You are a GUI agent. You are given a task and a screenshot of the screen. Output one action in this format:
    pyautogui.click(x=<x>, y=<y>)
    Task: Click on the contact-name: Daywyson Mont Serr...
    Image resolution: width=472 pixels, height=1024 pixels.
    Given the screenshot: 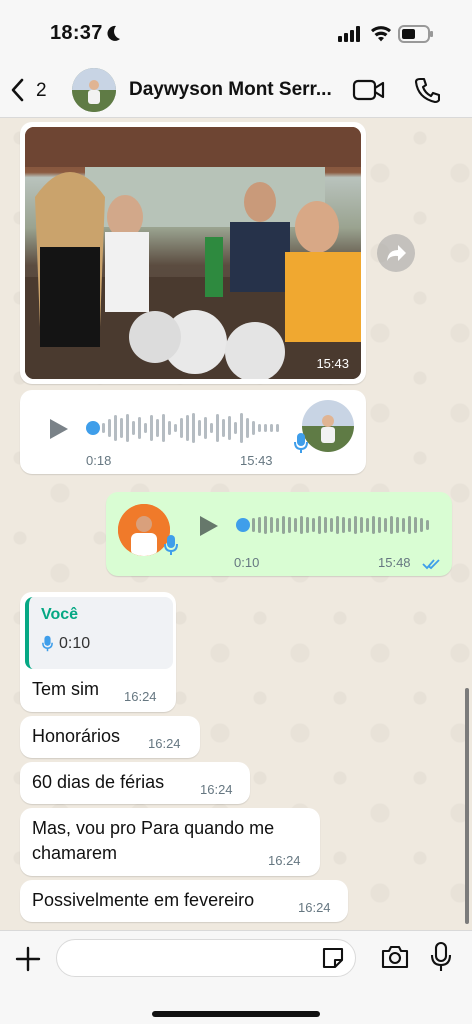 What is the action you would take?
    pyautogui.click(x=236, y=90)
    